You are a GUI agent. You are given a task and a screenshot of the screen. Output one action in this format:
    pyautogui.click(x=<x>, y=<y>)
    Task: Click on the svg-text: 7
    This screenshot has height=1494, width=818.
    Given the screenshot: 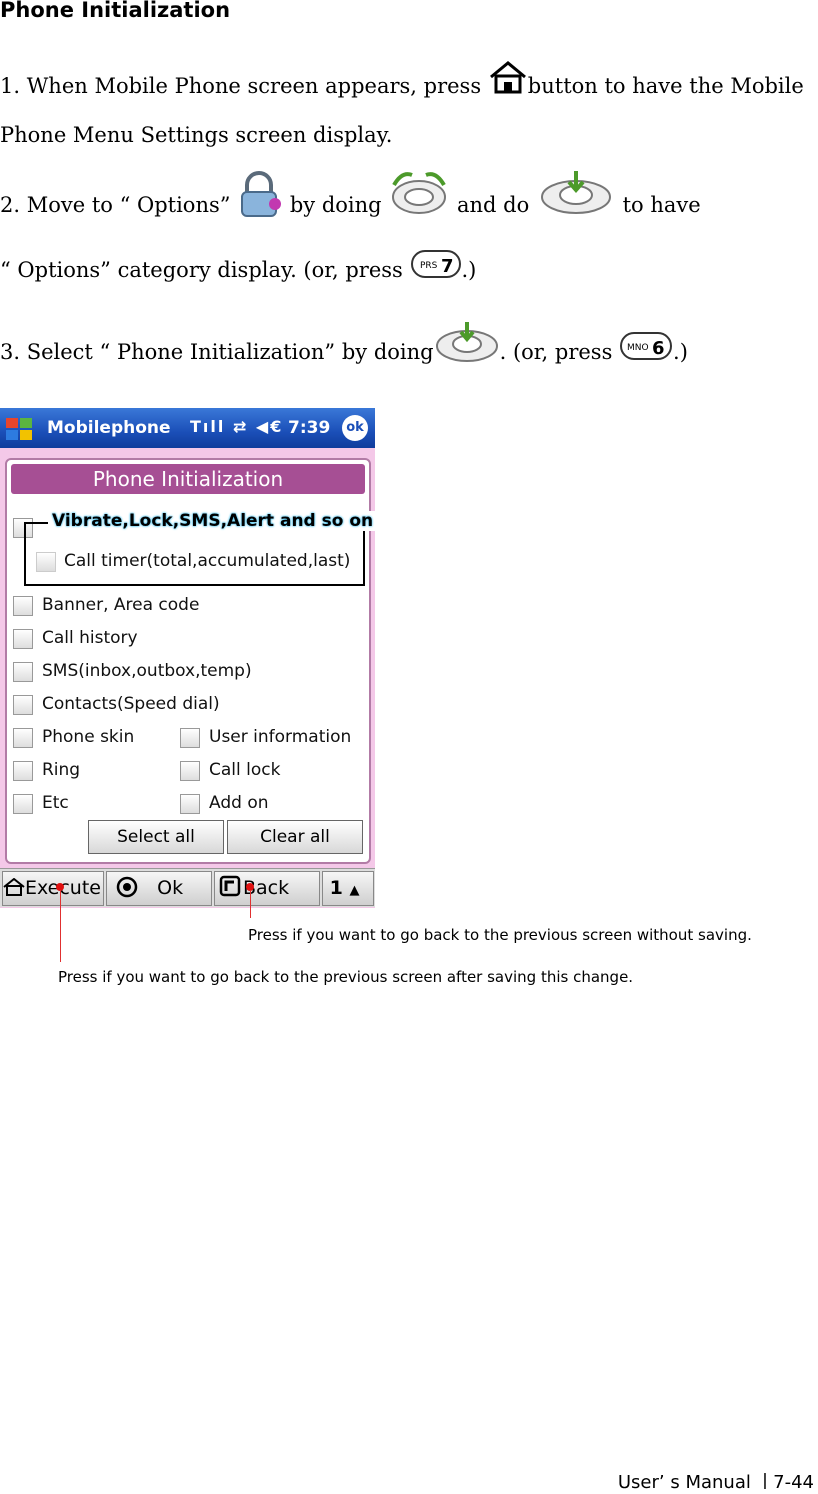 What is the action you would take?
    pyautogui.click(x=447, y=266)
    